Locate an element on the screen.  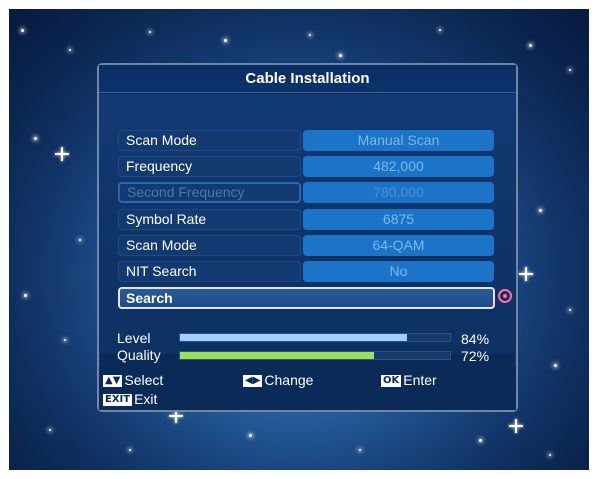
setting-row-second-frequency: Second Frequency 780,000 is located at coordinates (306, 192).